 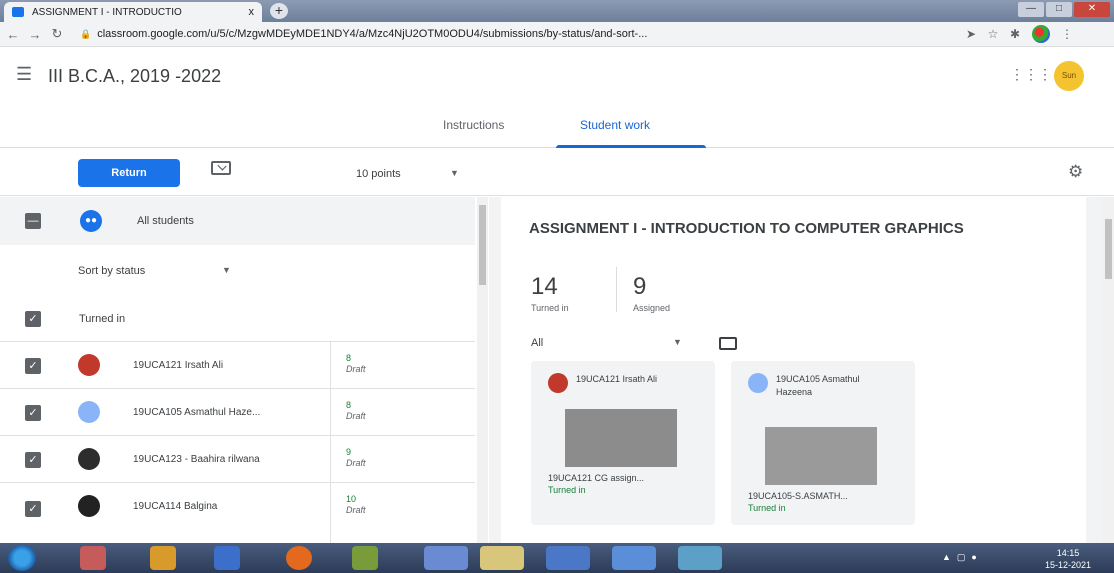 What do you see at coordinates (971, 34) in the screenshot?
I see `send-tab-icon: ➤` at bounding box center [971, 34].